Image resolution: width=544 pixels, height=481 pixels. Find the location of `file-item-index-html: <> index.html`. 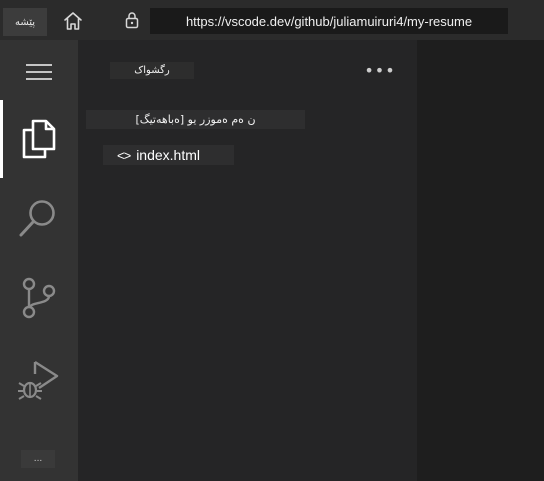

file-item-index-html: <> index.html is located at coordinates (168, 155).